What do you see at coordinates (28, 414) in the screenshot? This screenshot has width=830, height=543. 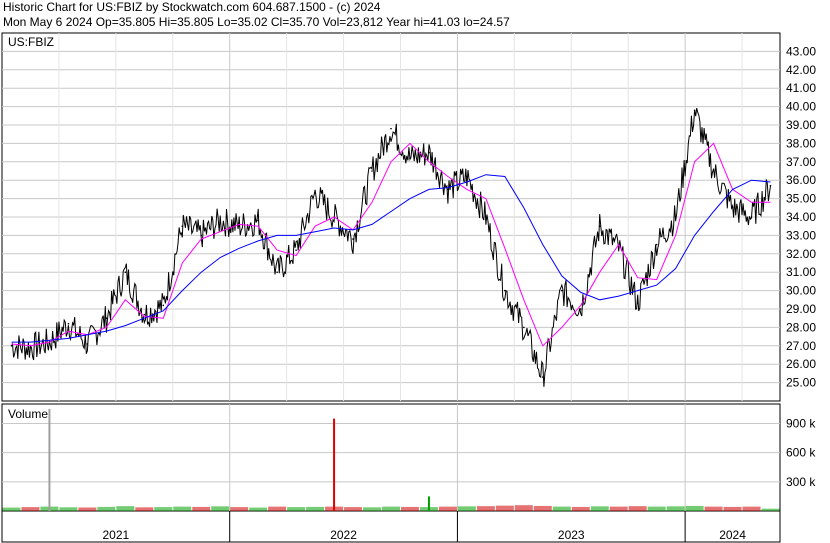 I see `volume-title: Volume` at bounding box center [28, 414].